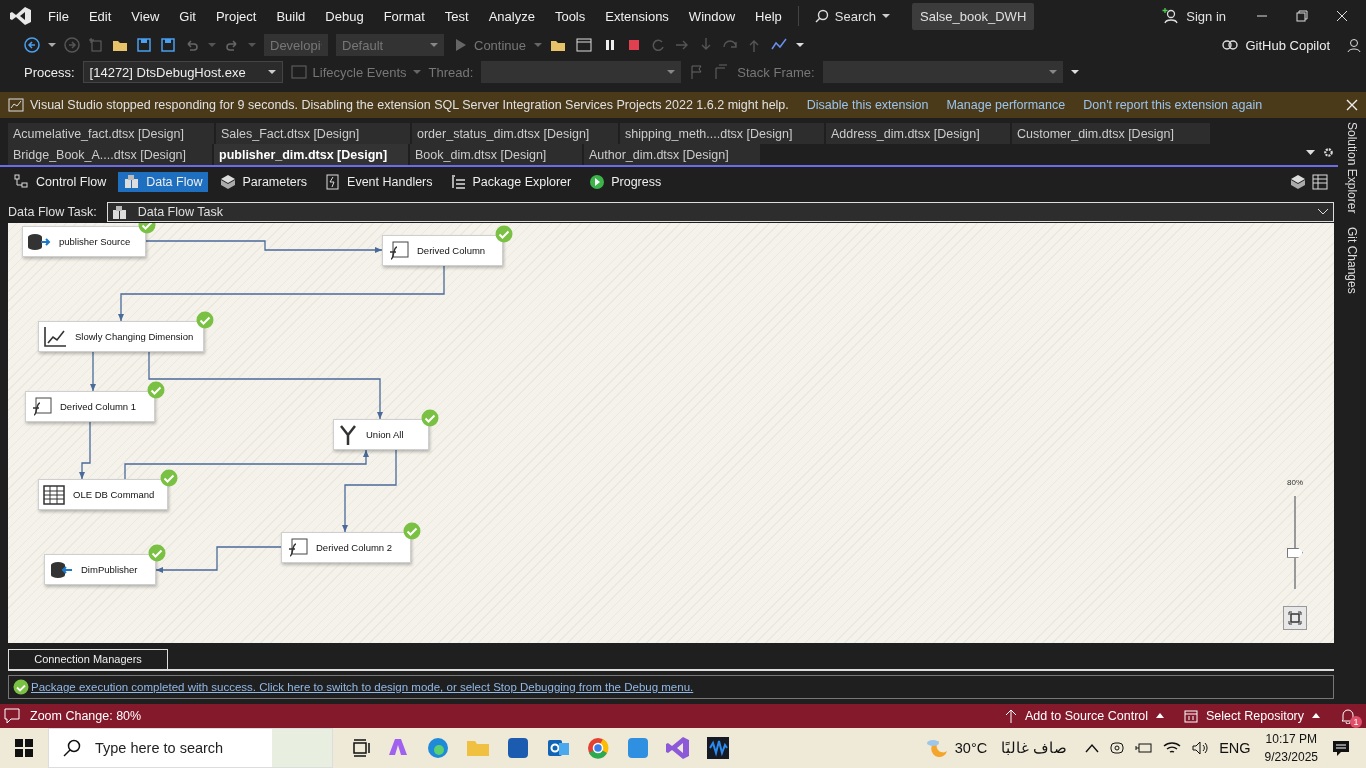 Image resolution: width=1366 pixels, height=768 pixels. I want to click on search-input: Type here to search, so click(175, 748).